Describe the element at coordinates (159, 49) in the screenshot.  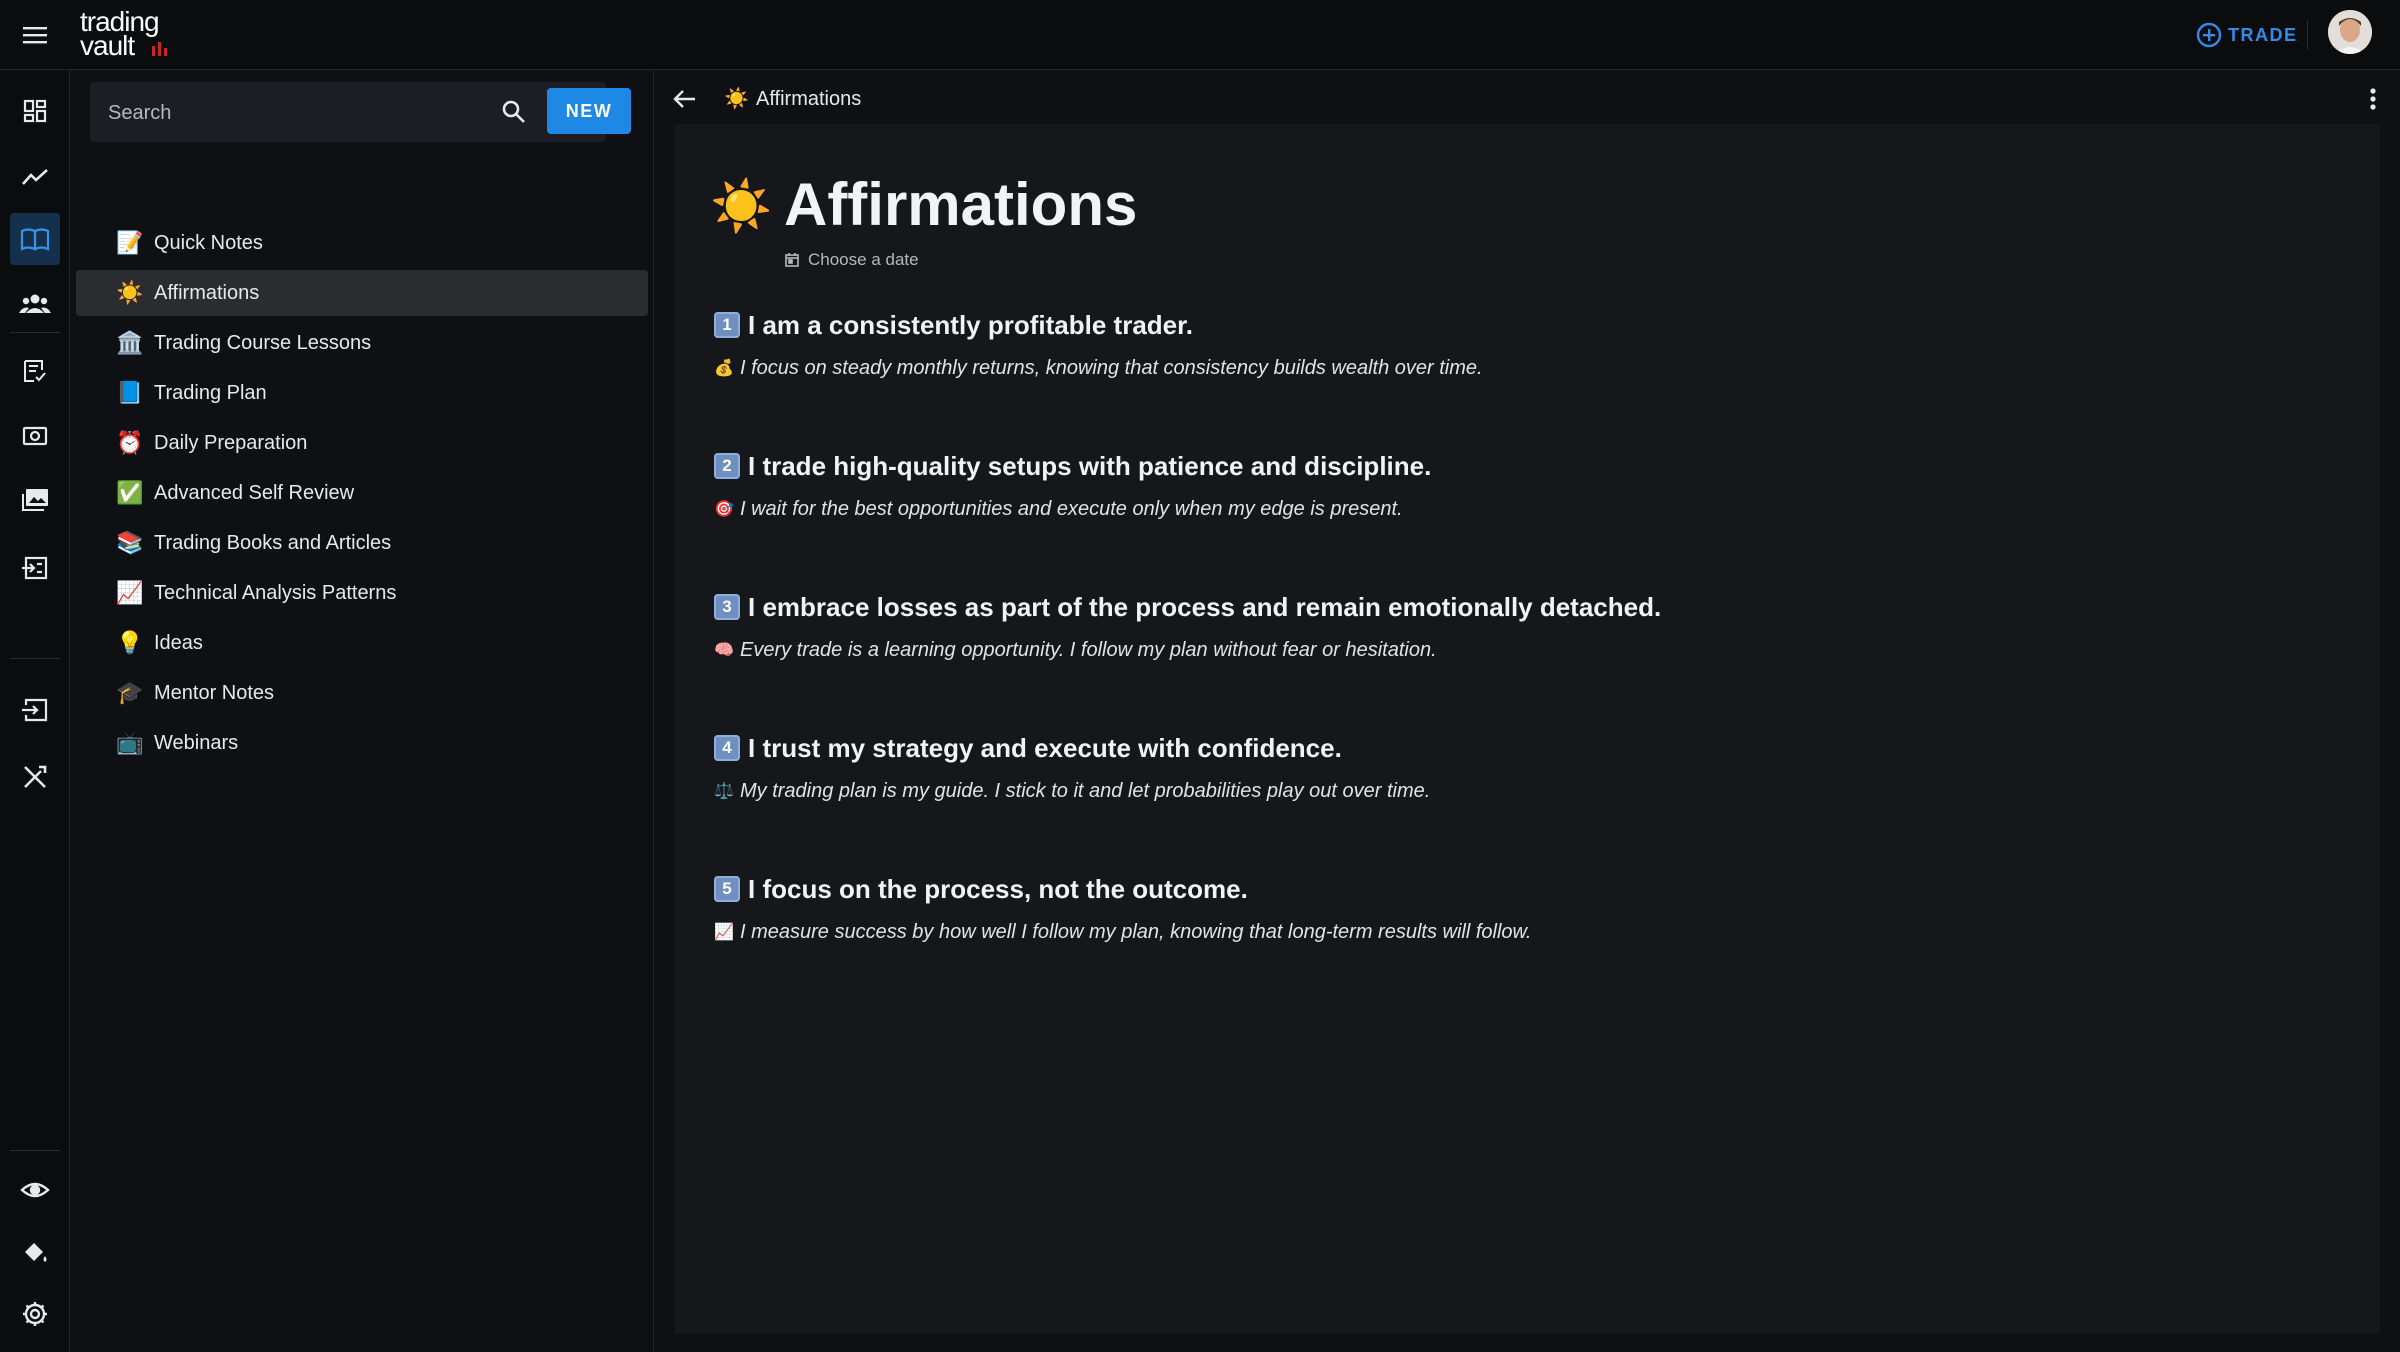
I see `logo-candles-icon` at that location.